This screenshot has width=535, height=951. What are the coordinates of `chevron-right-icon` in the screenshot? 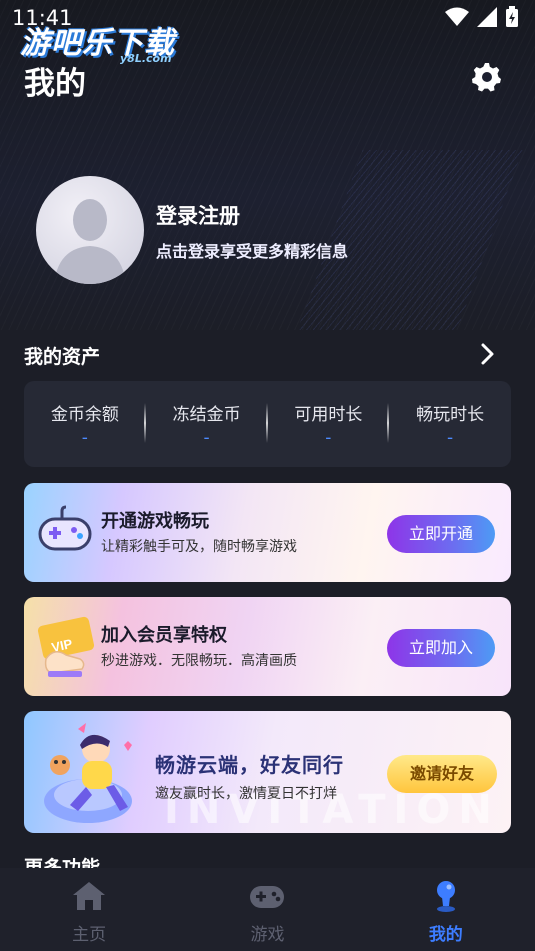 It's located at (487, 354).